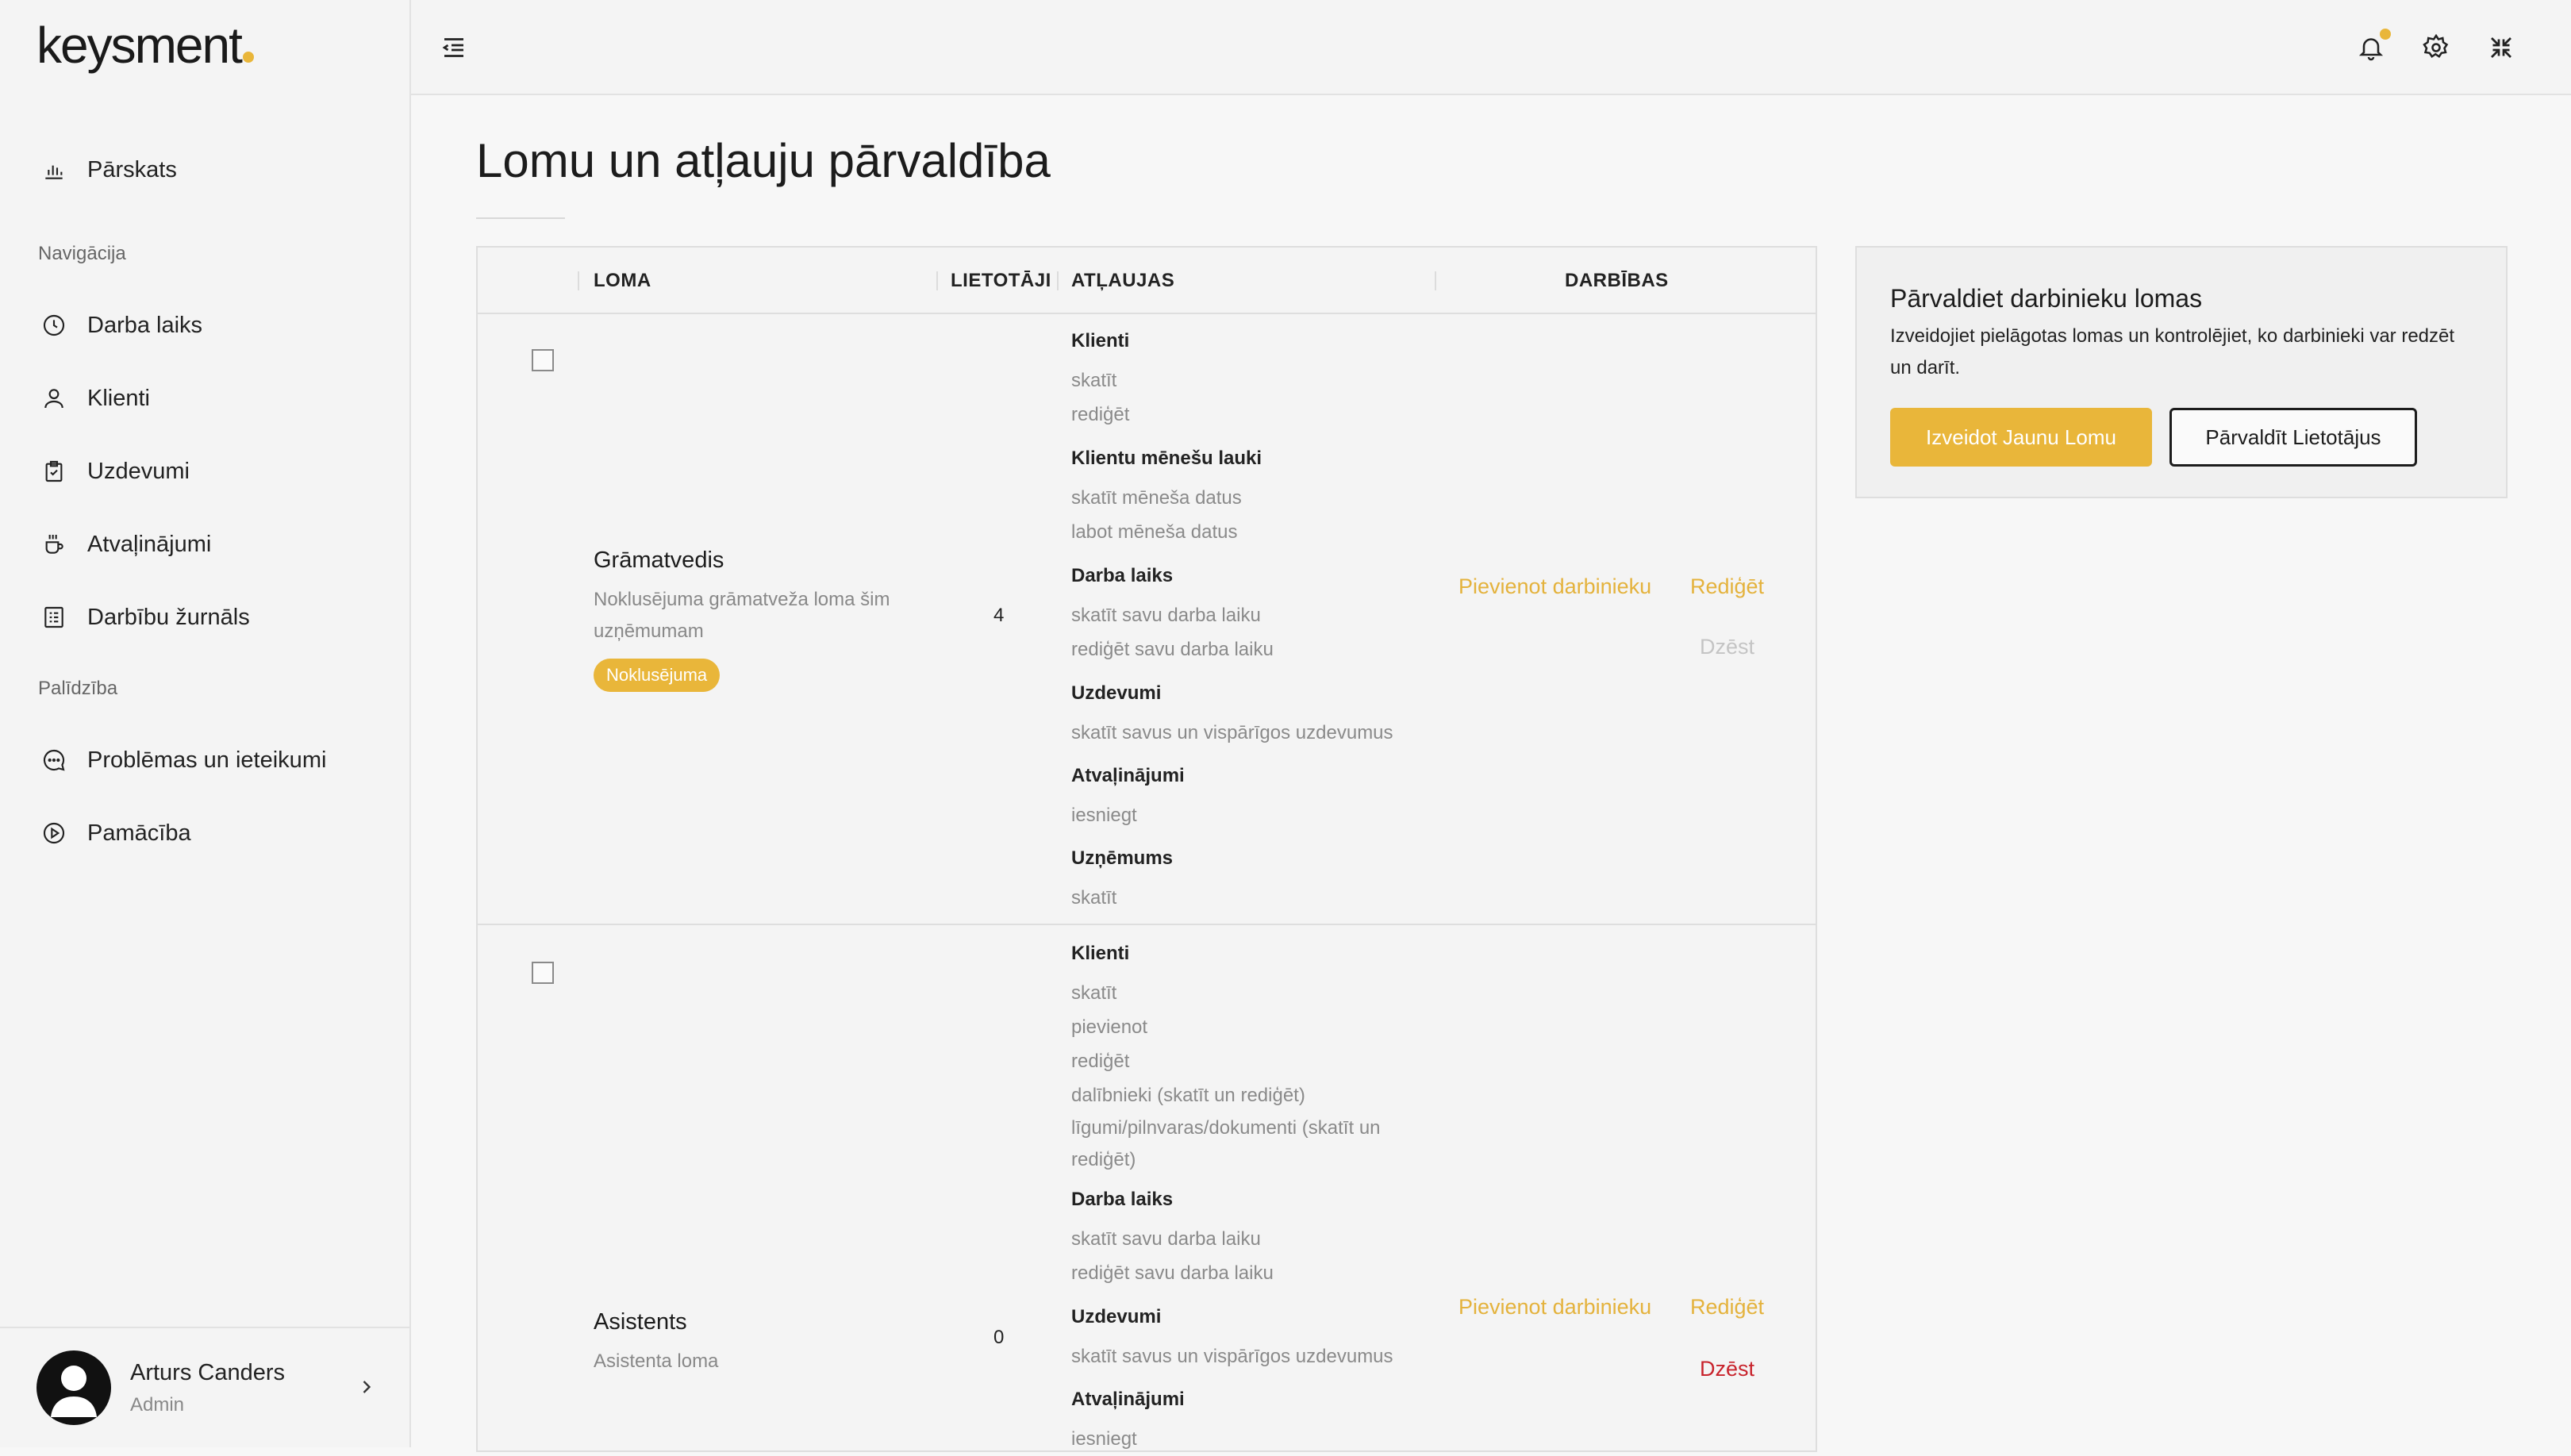 The width and height of the screenshot is (2571, 1456). I want to click on column-header-users: LIETOTĀJI, so click(1001, 281).